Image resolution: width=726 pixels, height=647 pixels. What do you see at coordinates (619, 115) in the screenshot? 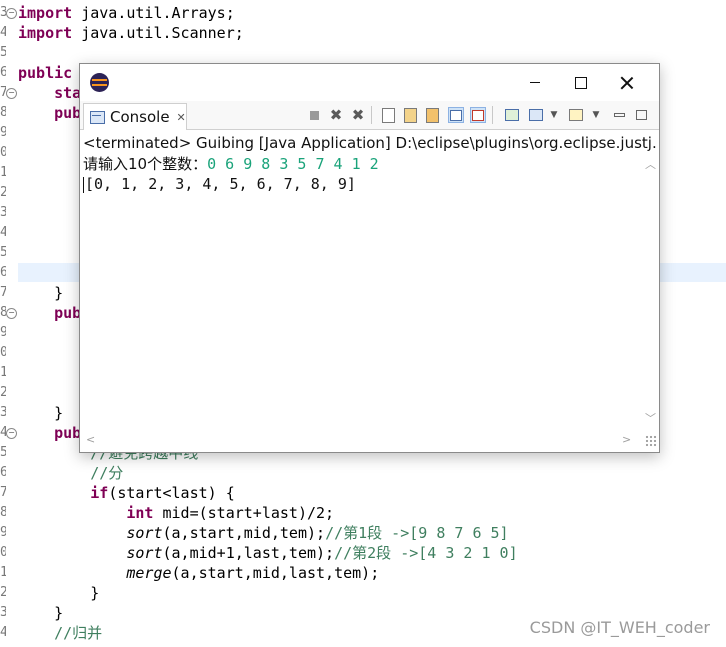
I see `minimize-view-icon` at bounding box center [619, 115].